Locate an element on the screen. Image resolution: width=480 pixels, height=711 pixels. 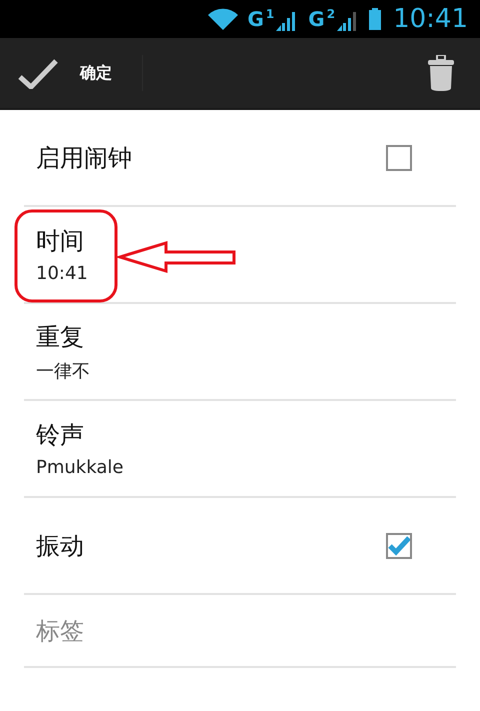
confirm-button: 确定 is located at coordinates (71, 73).